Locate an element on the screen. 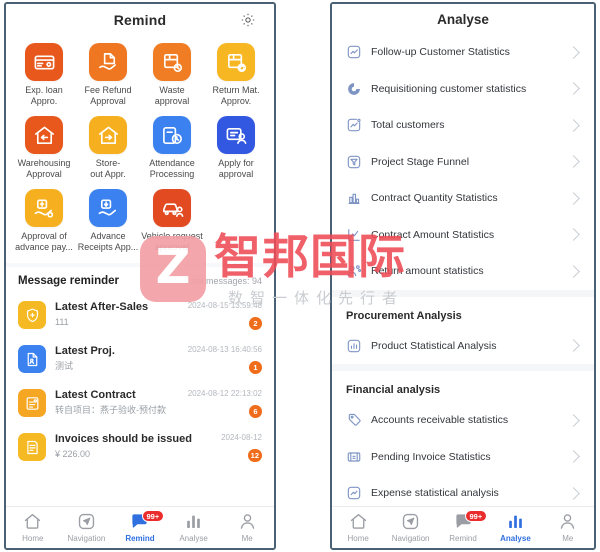  app-tile: Return Mat. Approv. is located at coordinates (236, 75).